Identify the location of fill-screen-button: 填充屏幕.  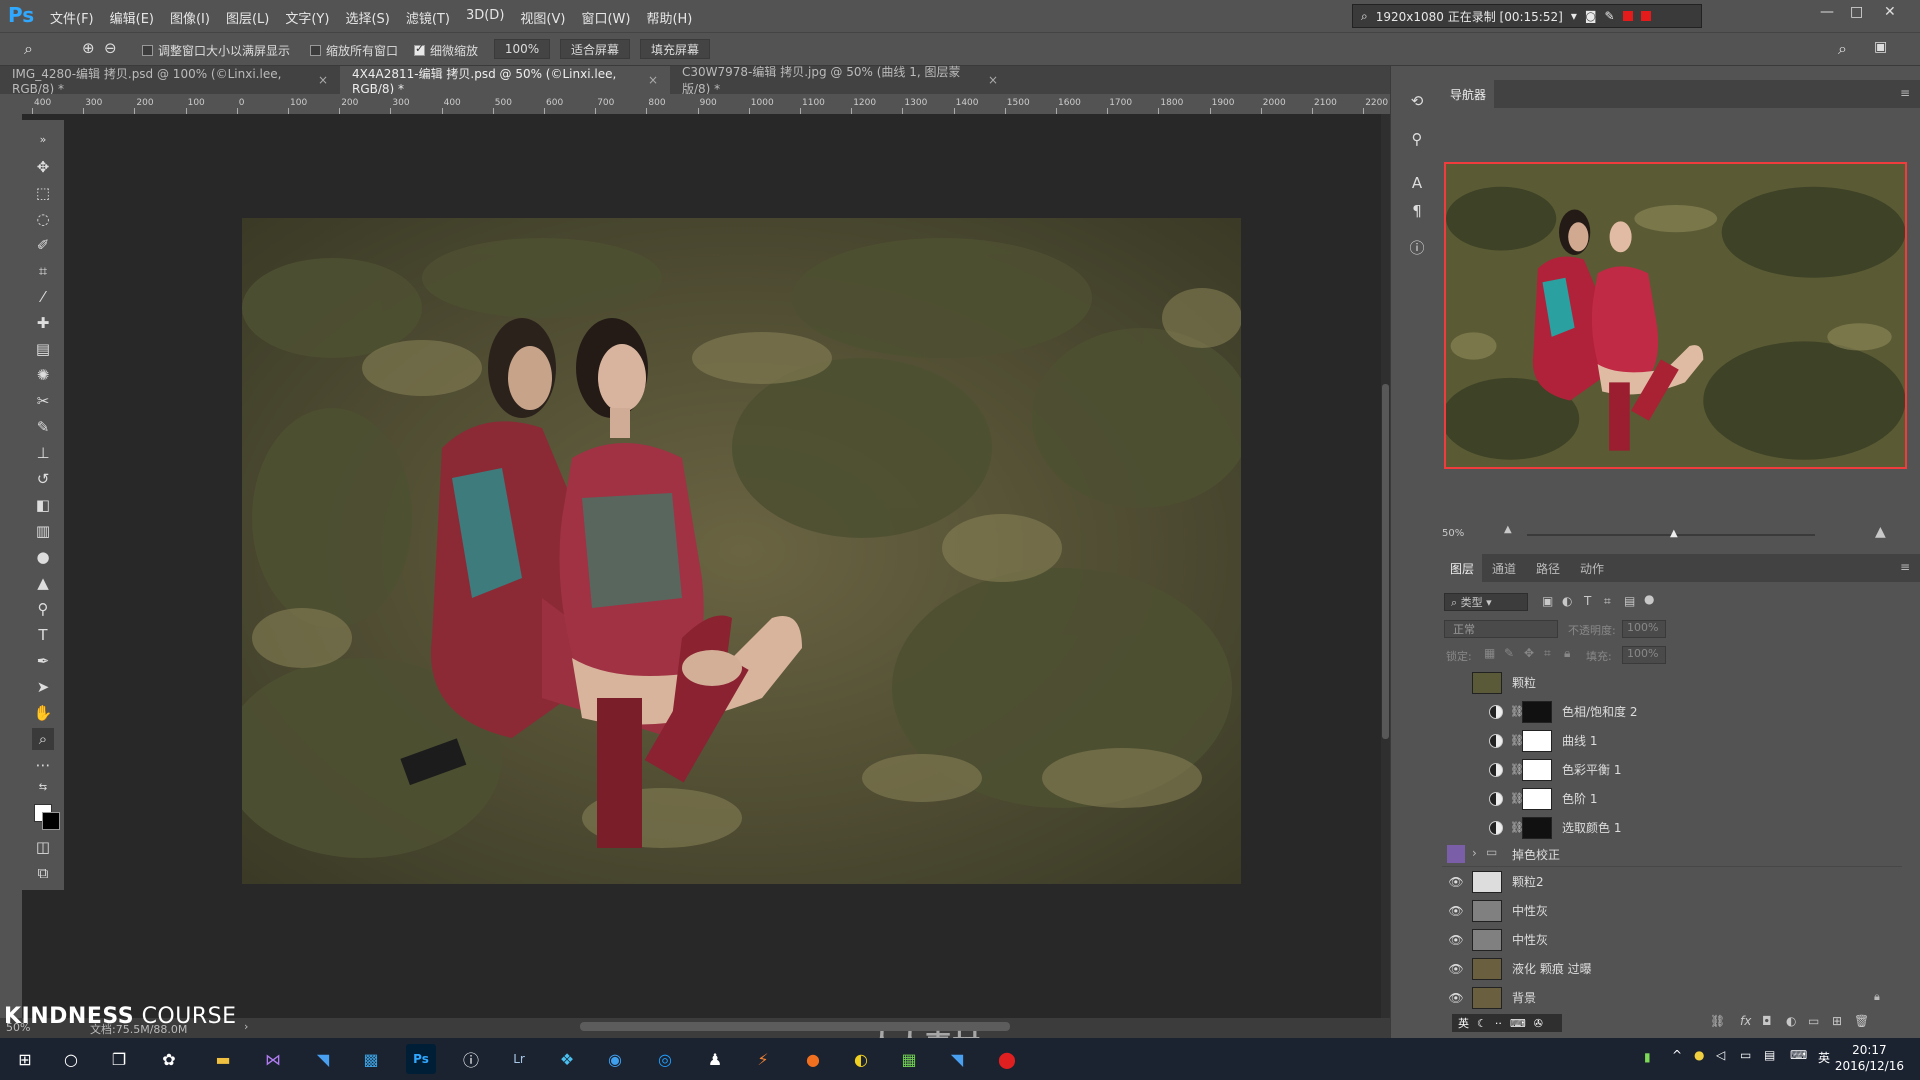
(675, 49).